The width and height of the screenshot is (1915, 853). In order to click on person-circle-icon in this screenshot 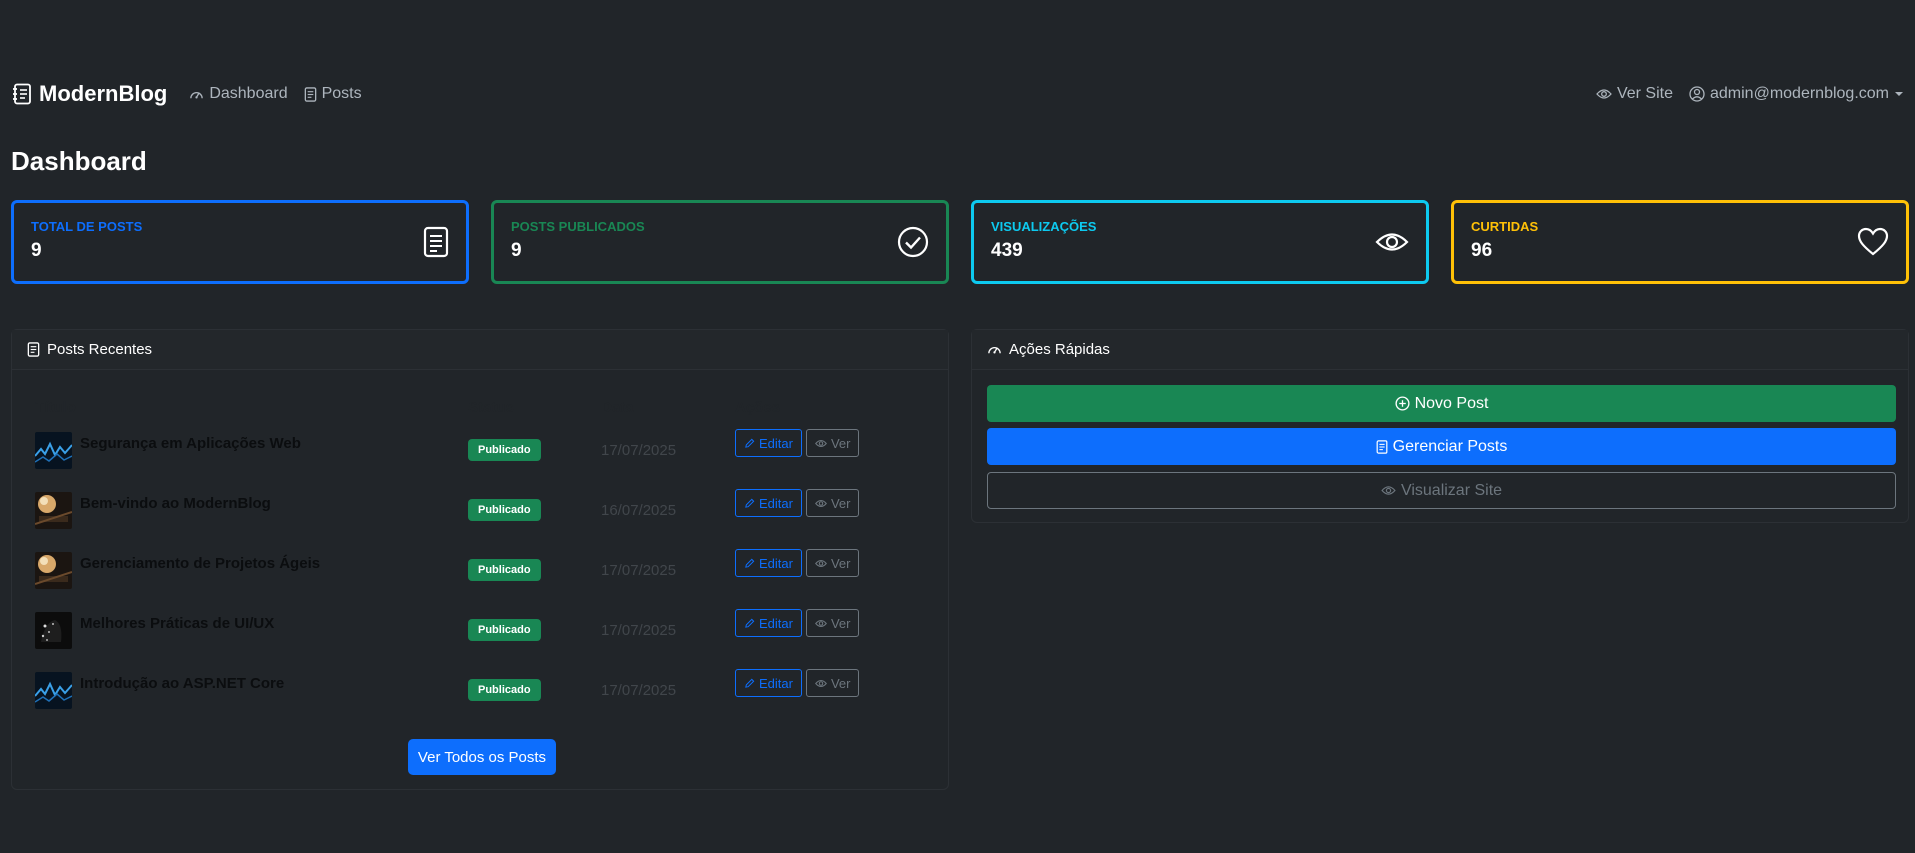, I will do `click(1697, 94)`.